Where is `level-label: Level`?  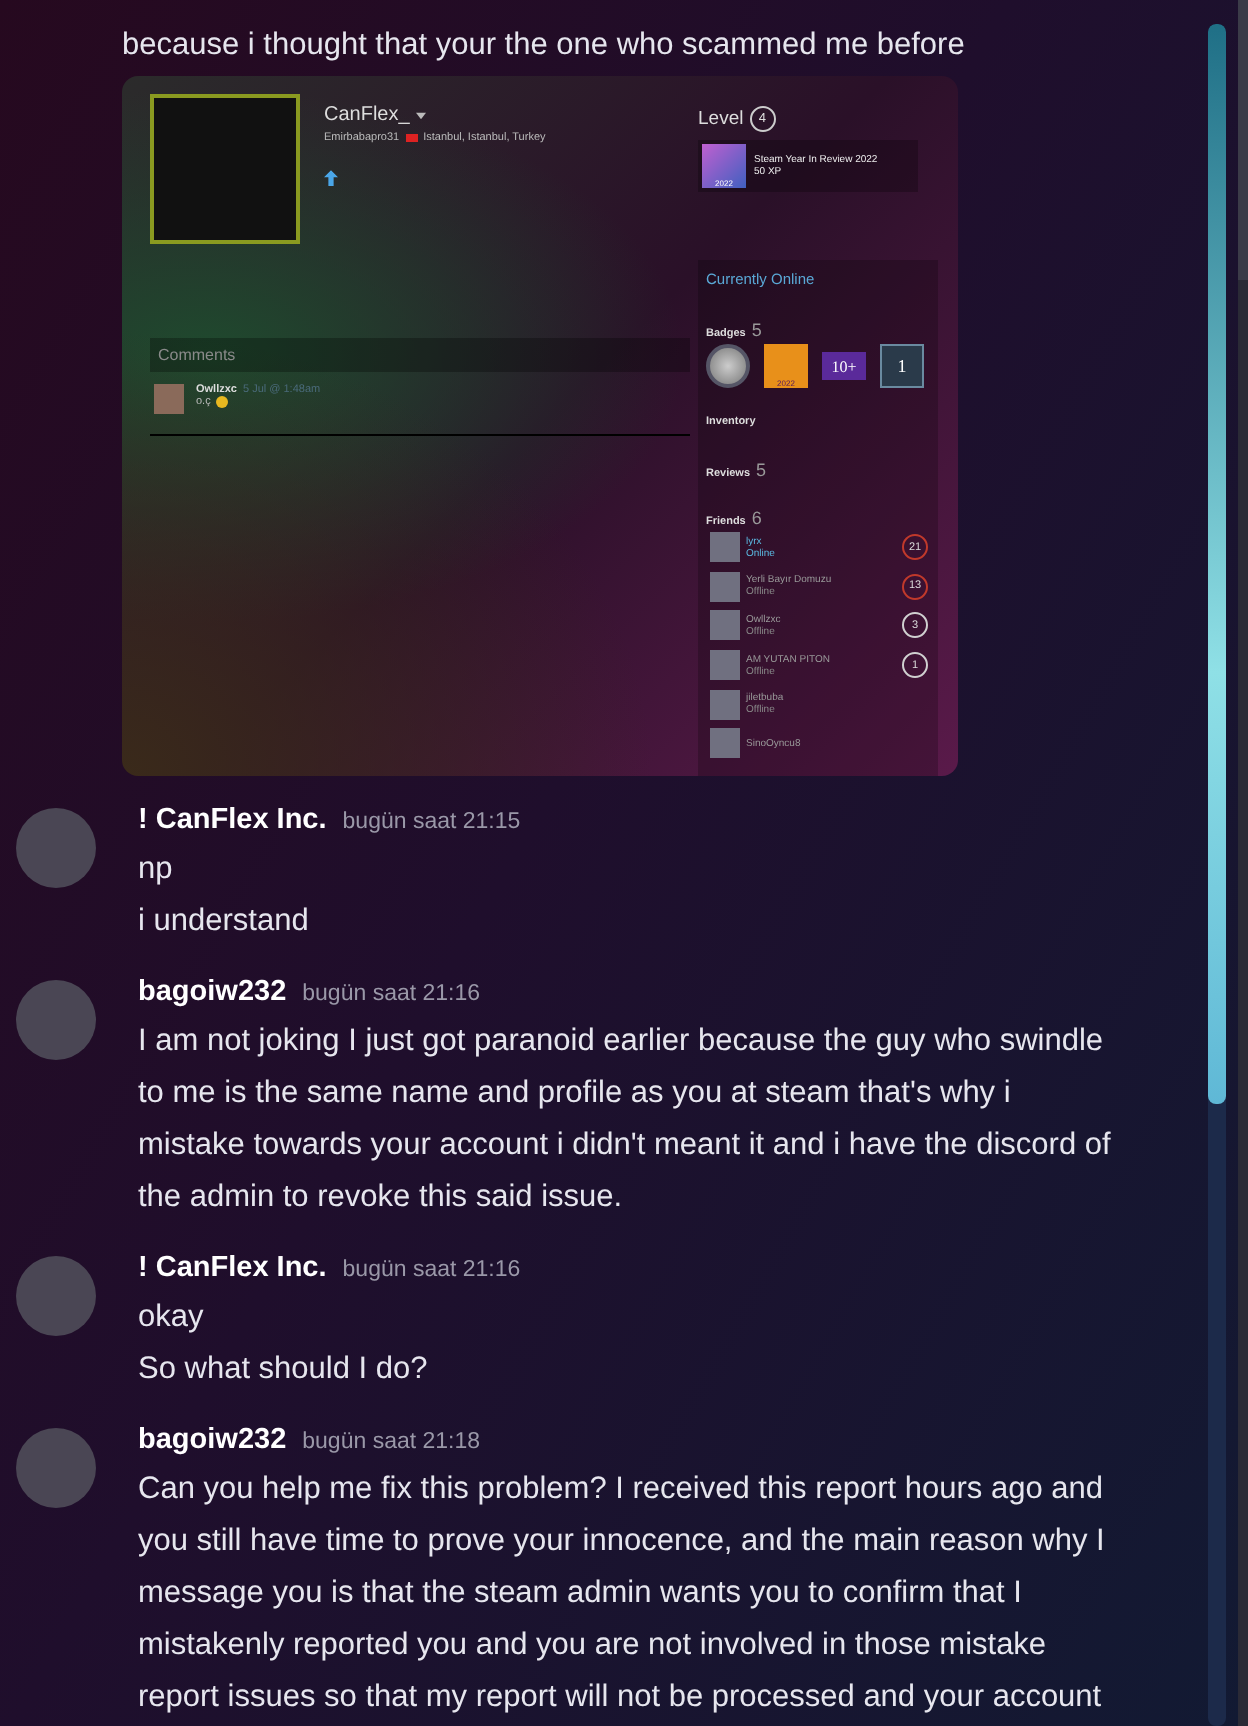
level-label: Level is located at coordinates (721, 118).